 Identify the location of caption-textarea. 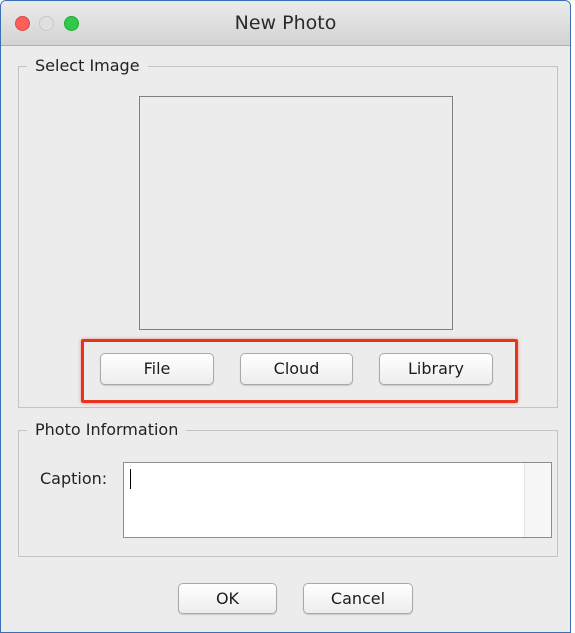
(337, 500).